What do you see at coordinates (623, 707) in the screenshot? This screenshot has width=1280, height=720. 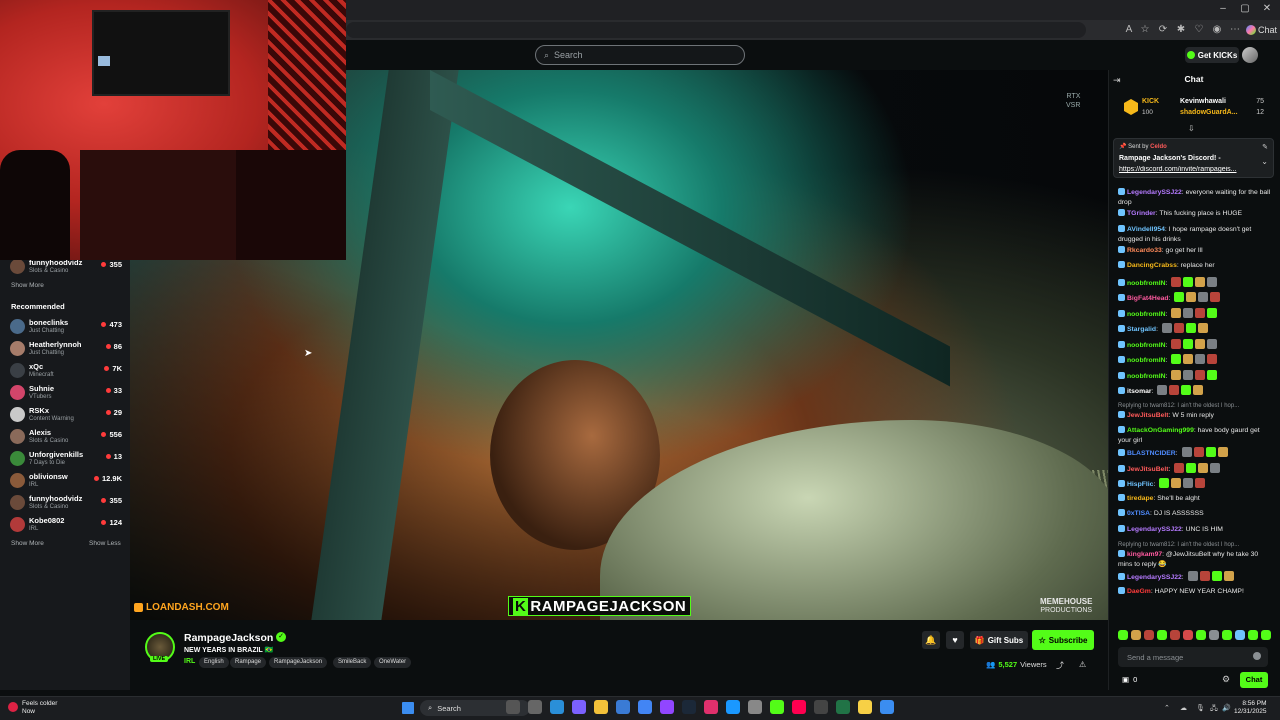 I see `store-icon` at bounding box center [623, 707].